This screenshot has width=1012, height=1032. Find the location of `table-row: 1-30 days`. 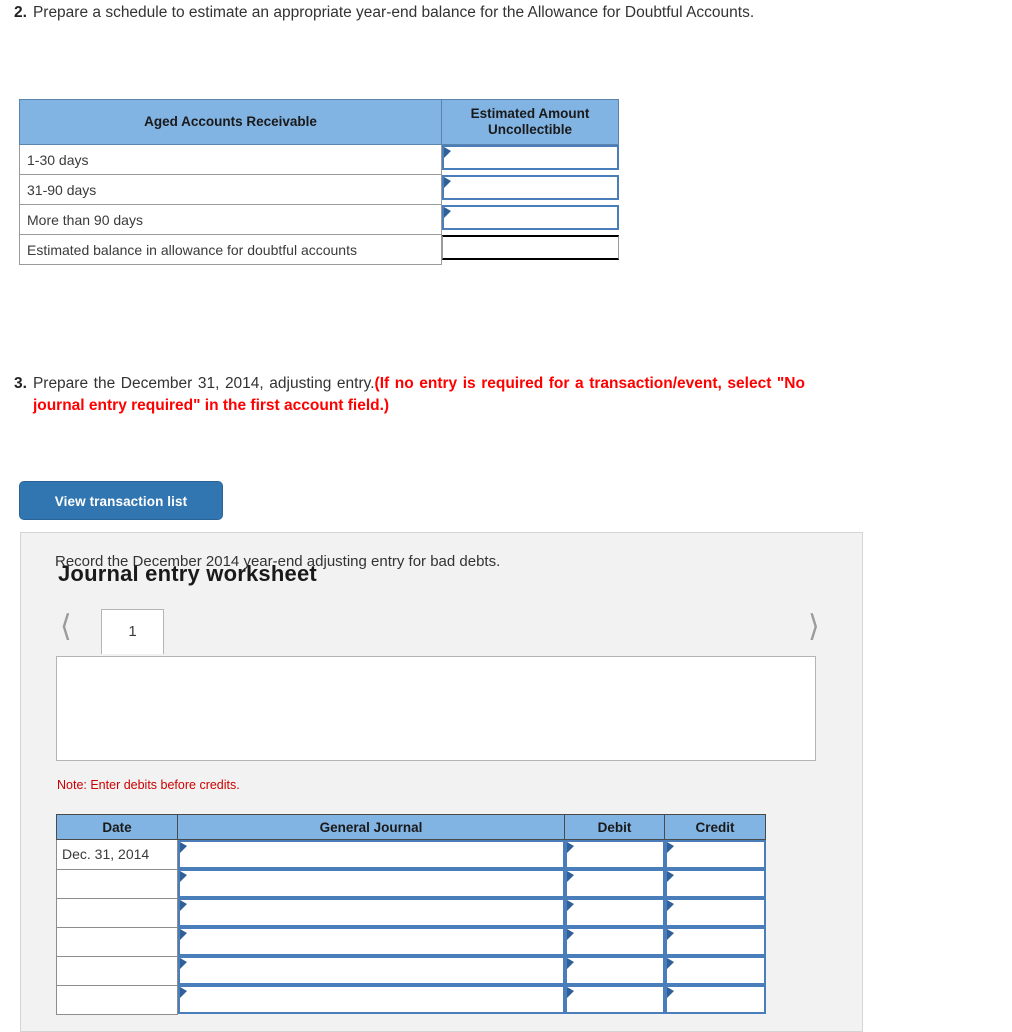

table-row: 1-30 days is located at coordinates (319, 159).